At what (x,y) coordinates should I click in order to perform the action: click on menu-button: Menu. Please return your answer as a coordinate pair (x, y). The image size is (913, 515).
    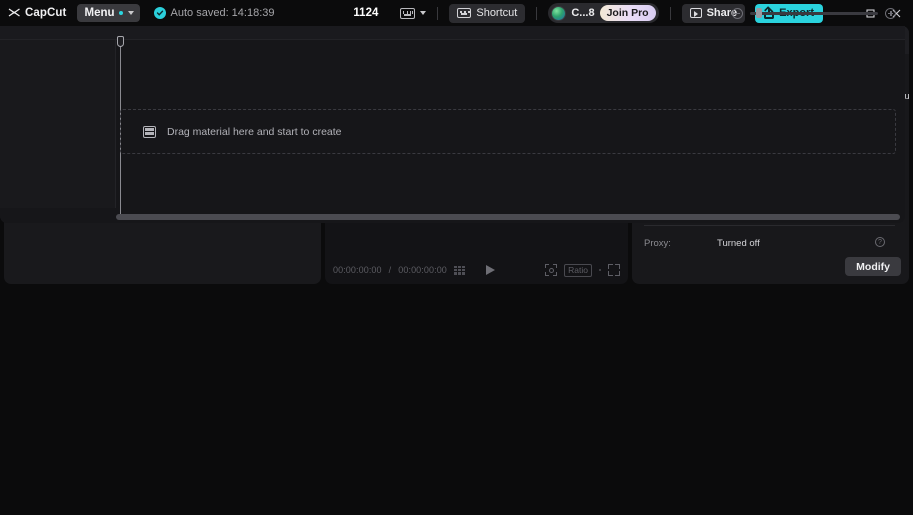
    Looking at the image, I should click on (108, 13).